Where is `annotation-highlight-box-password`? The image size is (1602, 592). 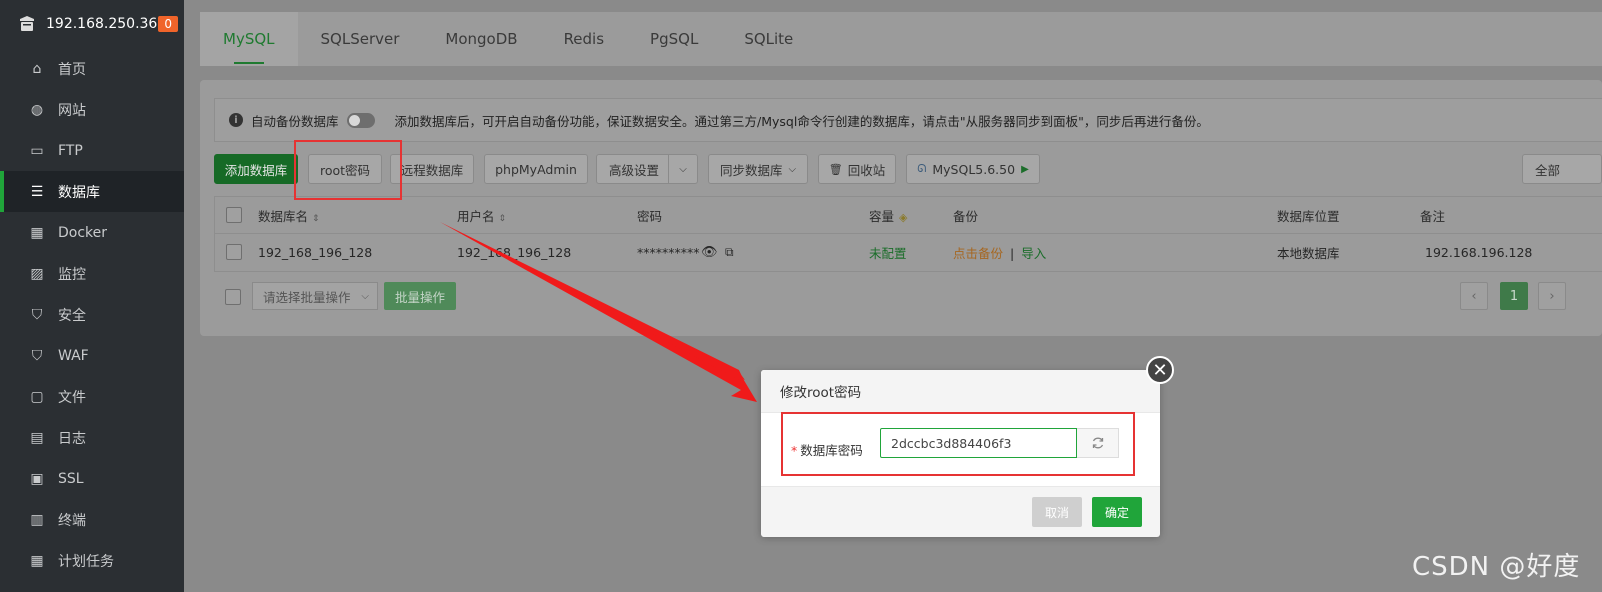 annotation-highlight-box-password is located at coordinates (958, 444).